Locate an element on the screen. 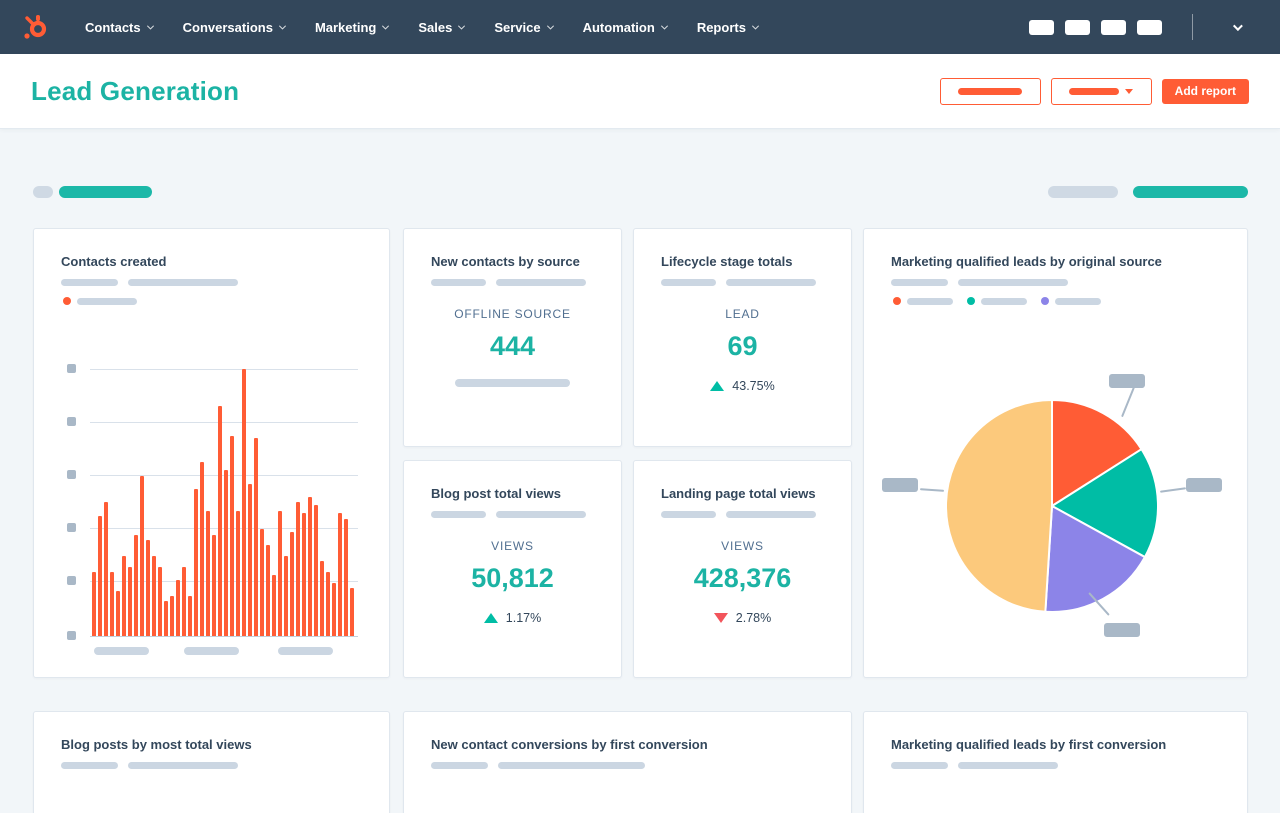  metric-value: 428,376 is located at coordinates (742, 578).